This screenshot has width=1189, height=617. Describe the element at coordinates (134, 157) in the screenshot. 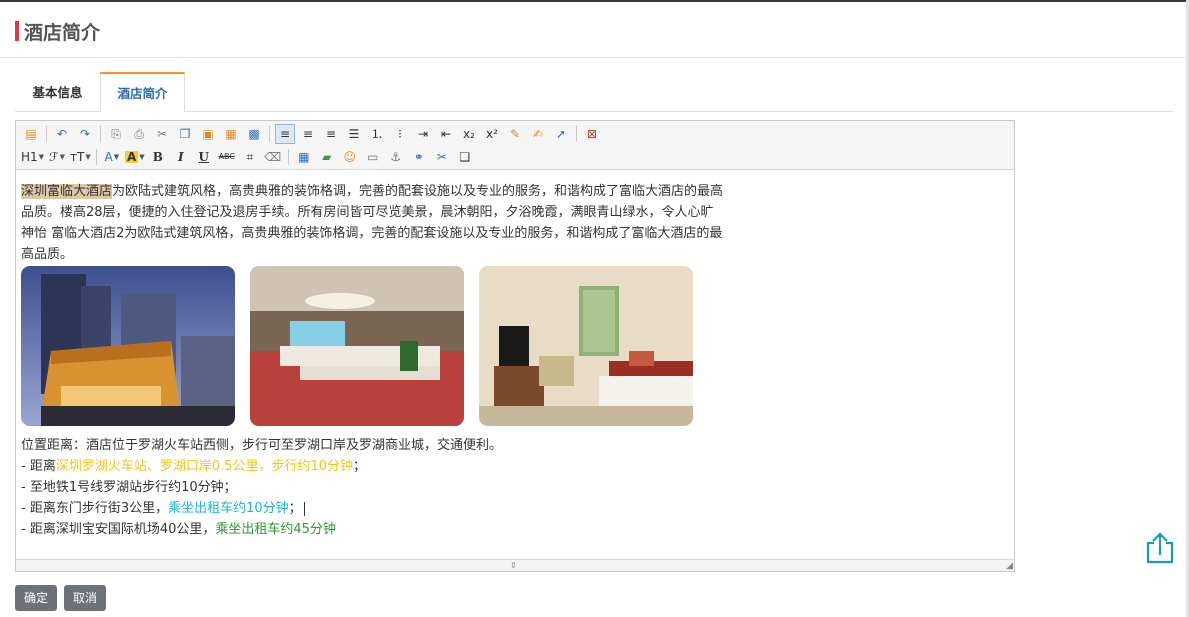

I see `highlight-color-button: A ▼` at that location.